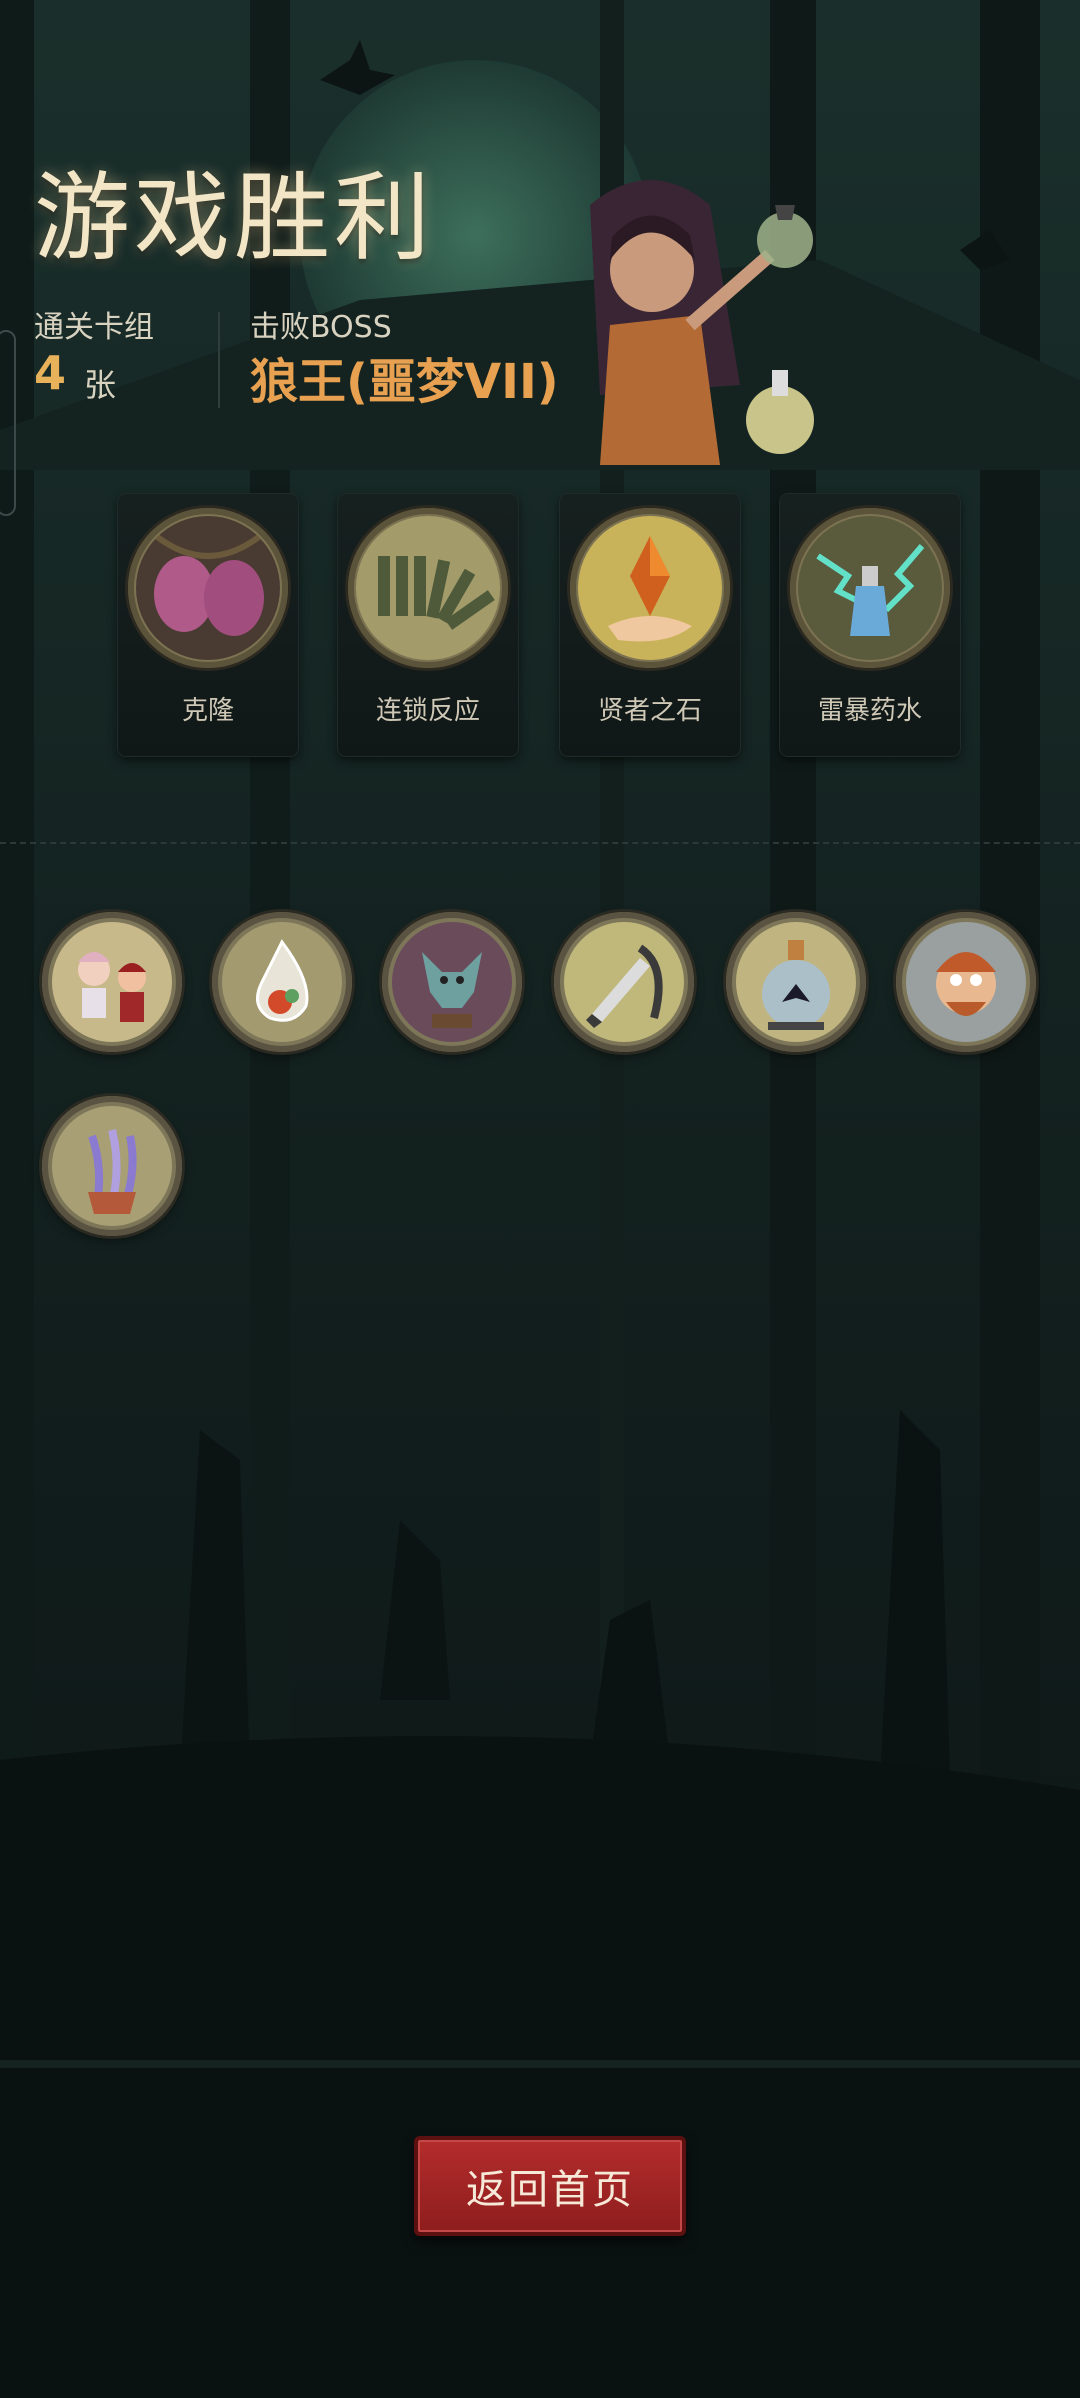  I want to click on side-tab, so click(8, 423).